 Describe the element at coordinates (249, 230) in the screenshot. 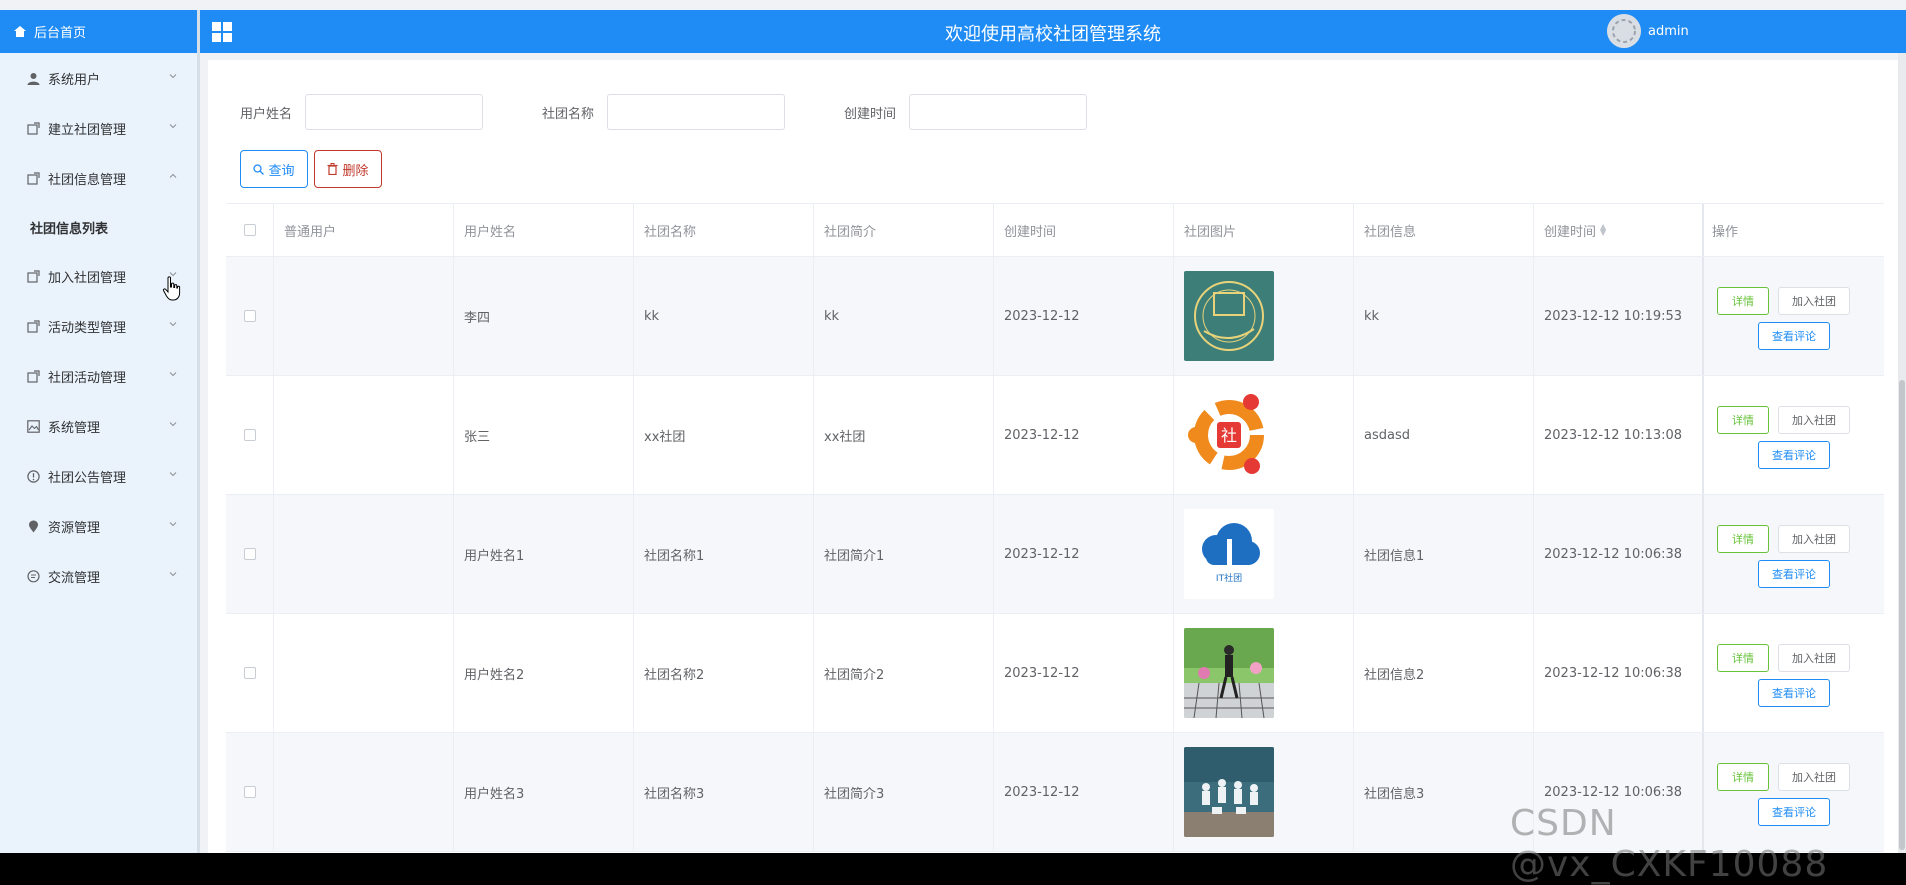

I see `select-all-checkbox` at that location.